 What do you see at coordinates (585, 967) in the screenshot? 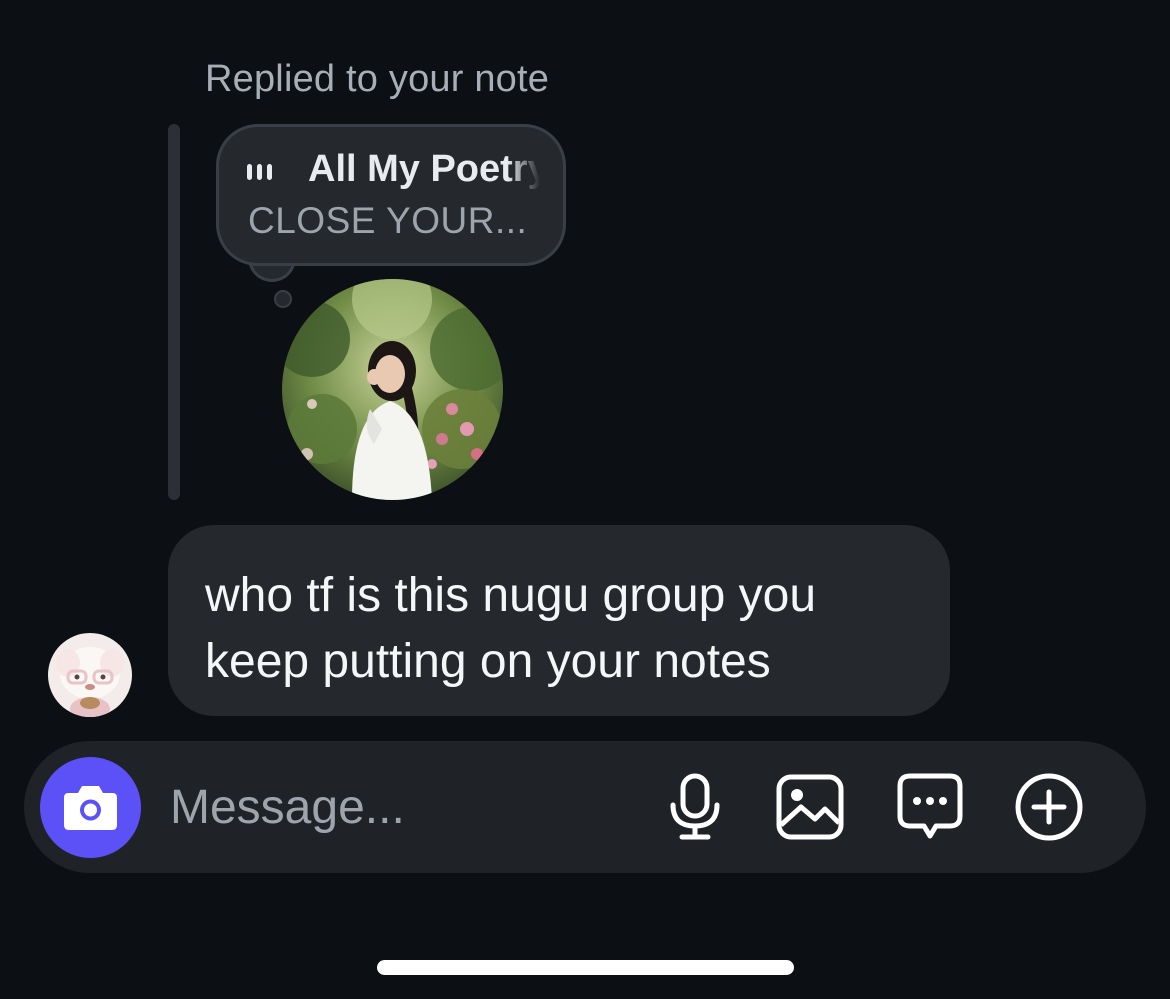
I see `home-indicator` at bounding box center [585, 967].